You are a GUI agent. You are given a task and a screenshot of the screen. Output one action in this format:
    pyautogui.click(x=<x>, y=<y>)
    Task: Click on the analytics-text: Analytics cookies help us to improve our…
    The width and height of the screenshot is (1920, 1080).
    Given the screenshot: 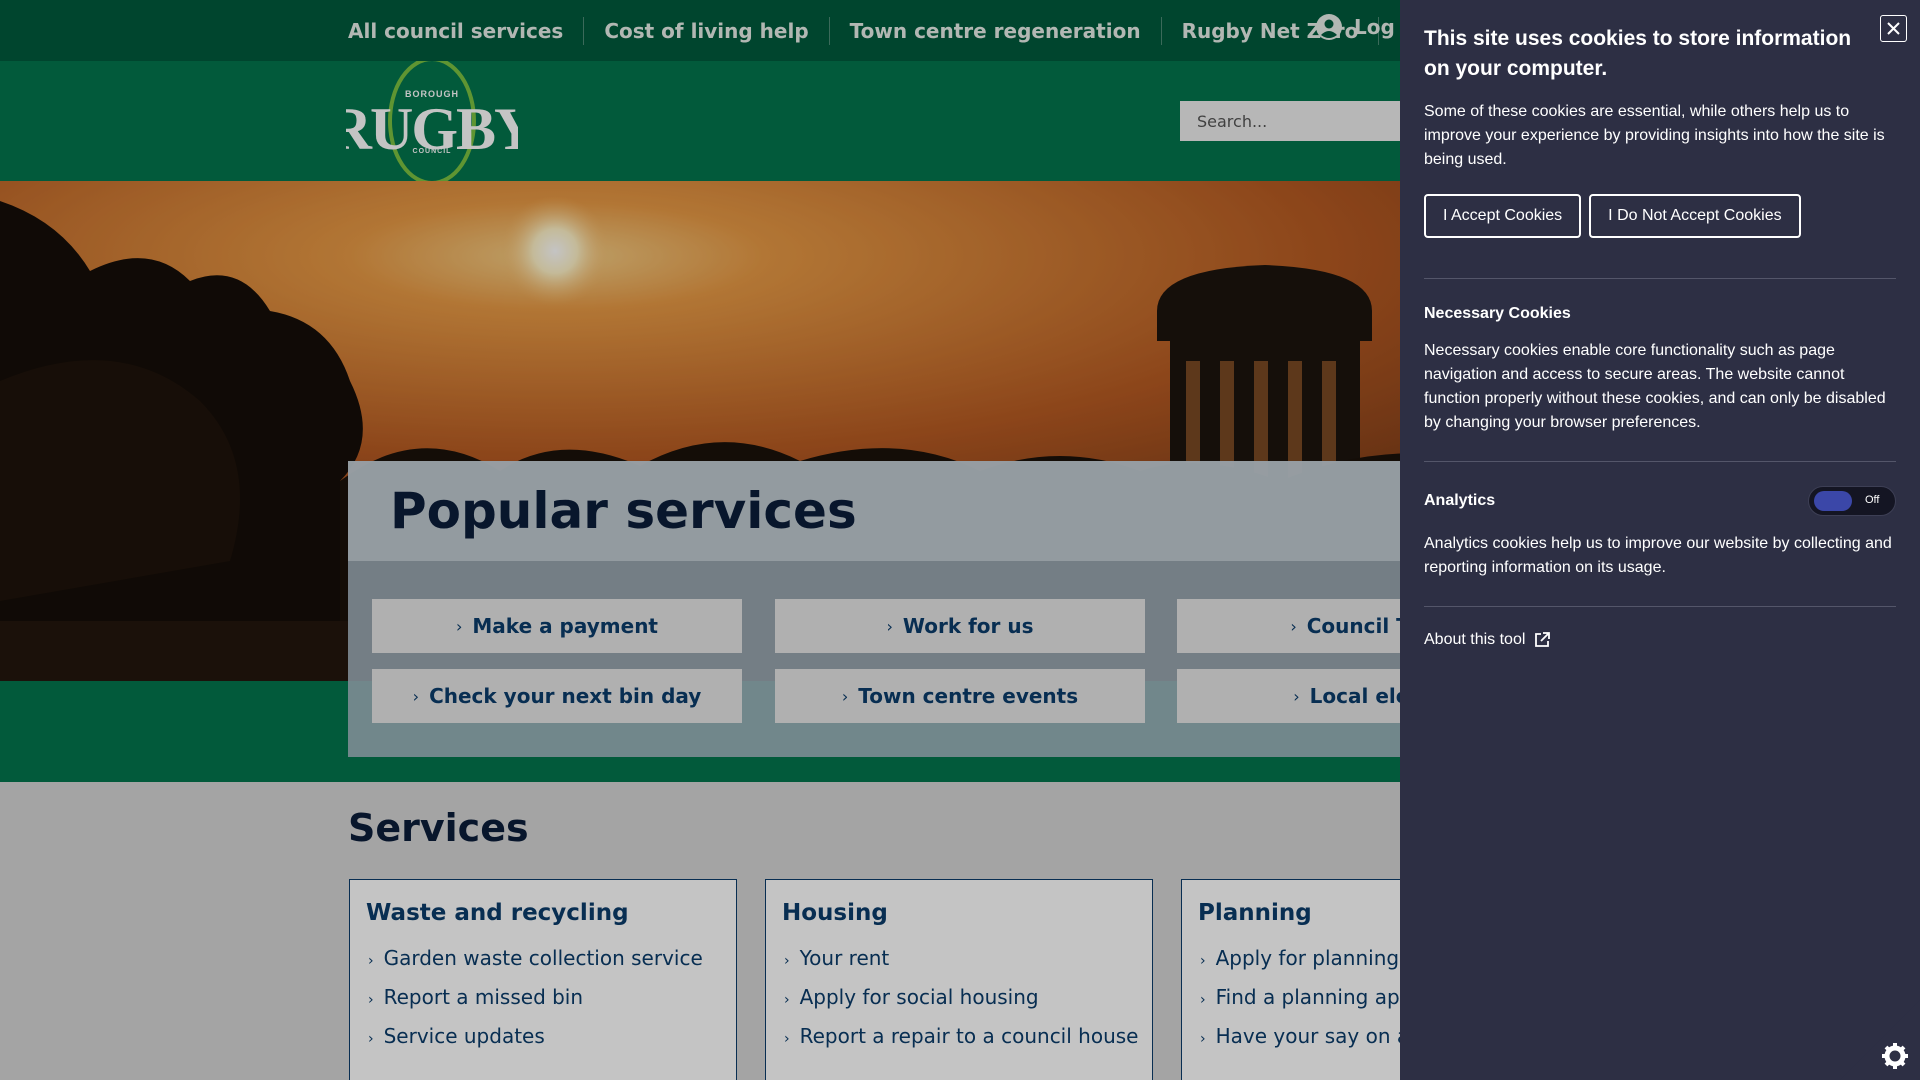 What is the action you would take?
    pyautogui.click(x=1658, y=555)
    